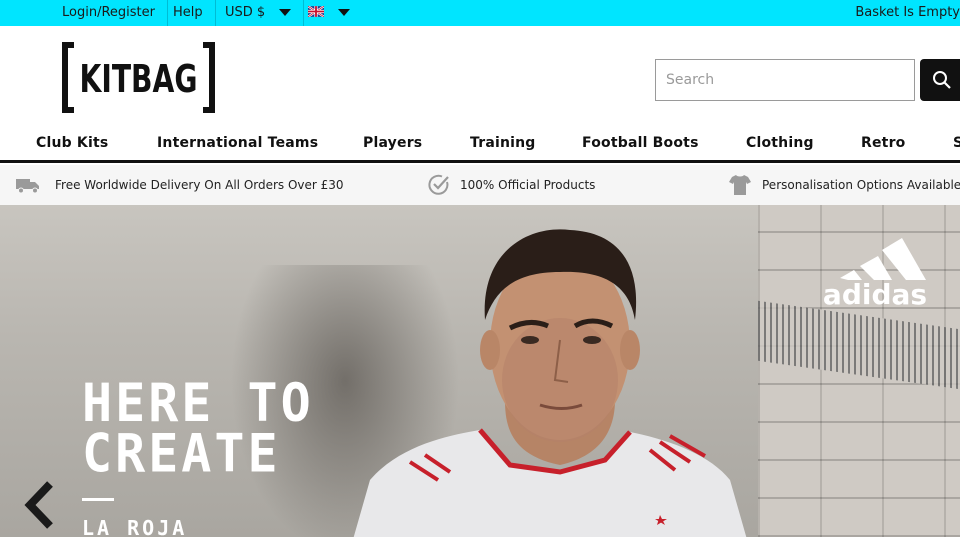 This screenshot has width=960, height=540. What do you see at coordinates (27, 186) in the screenshot?
I see `delivery-truck-icon` at bounding box center [27, 186].